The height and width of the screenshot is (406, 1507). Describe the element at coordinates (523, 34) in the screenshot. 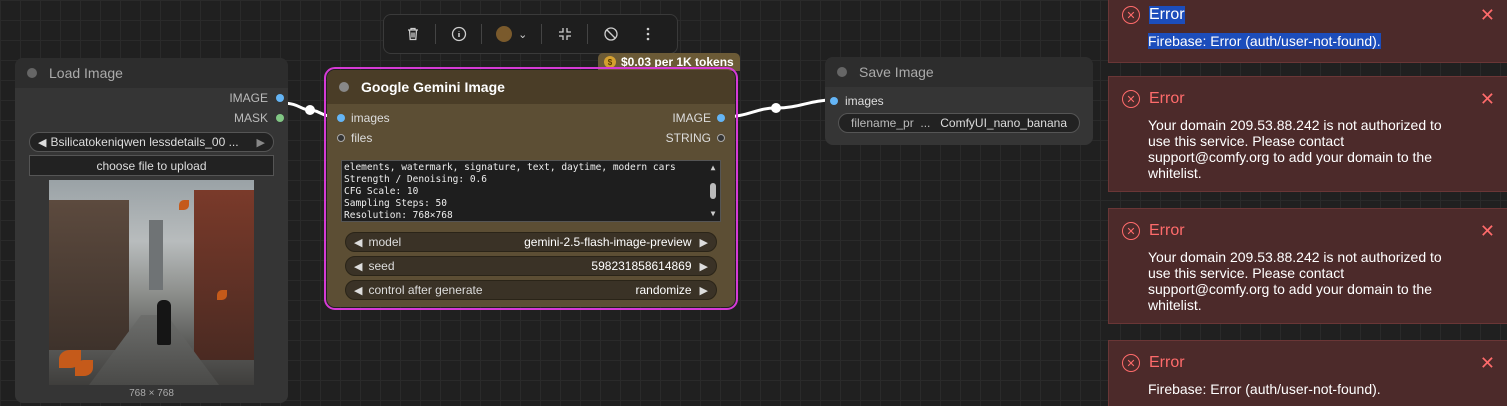

I see `chevron-down-icon: ⌄` at that location.